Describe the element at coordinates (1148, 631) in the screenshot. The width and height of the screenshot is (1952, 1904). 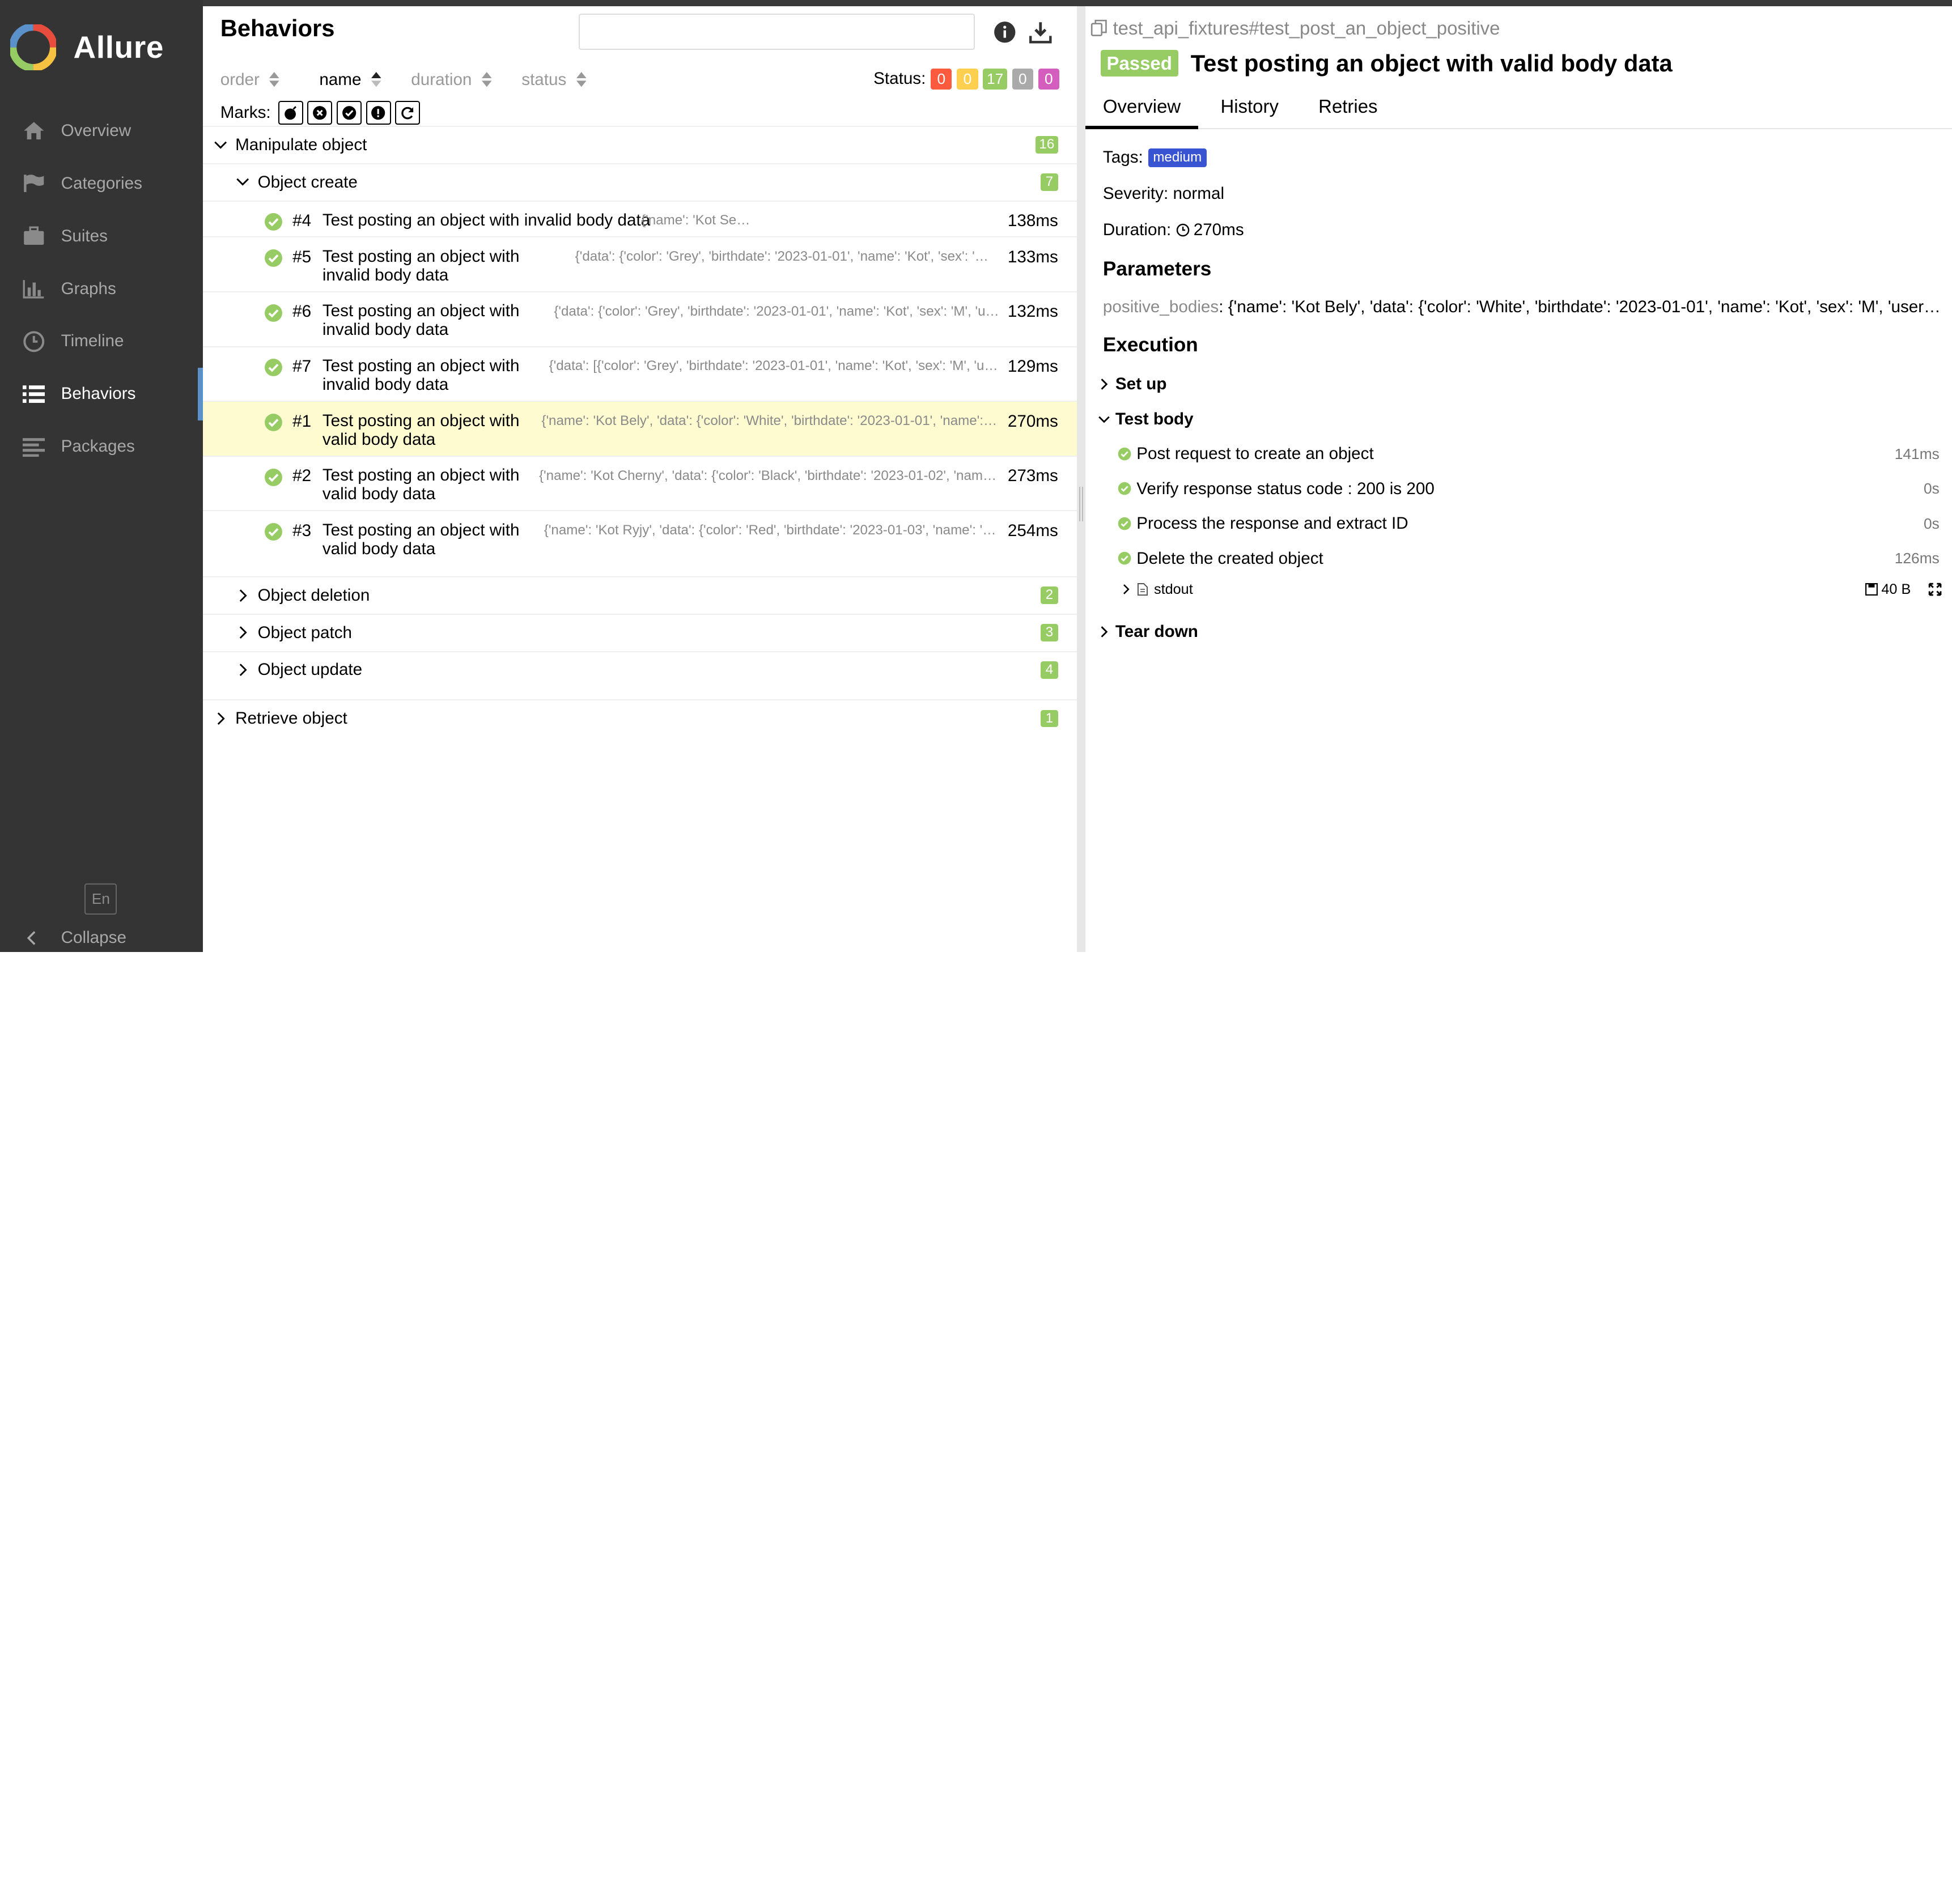
I see `teardown-section: Tear down` at that location.